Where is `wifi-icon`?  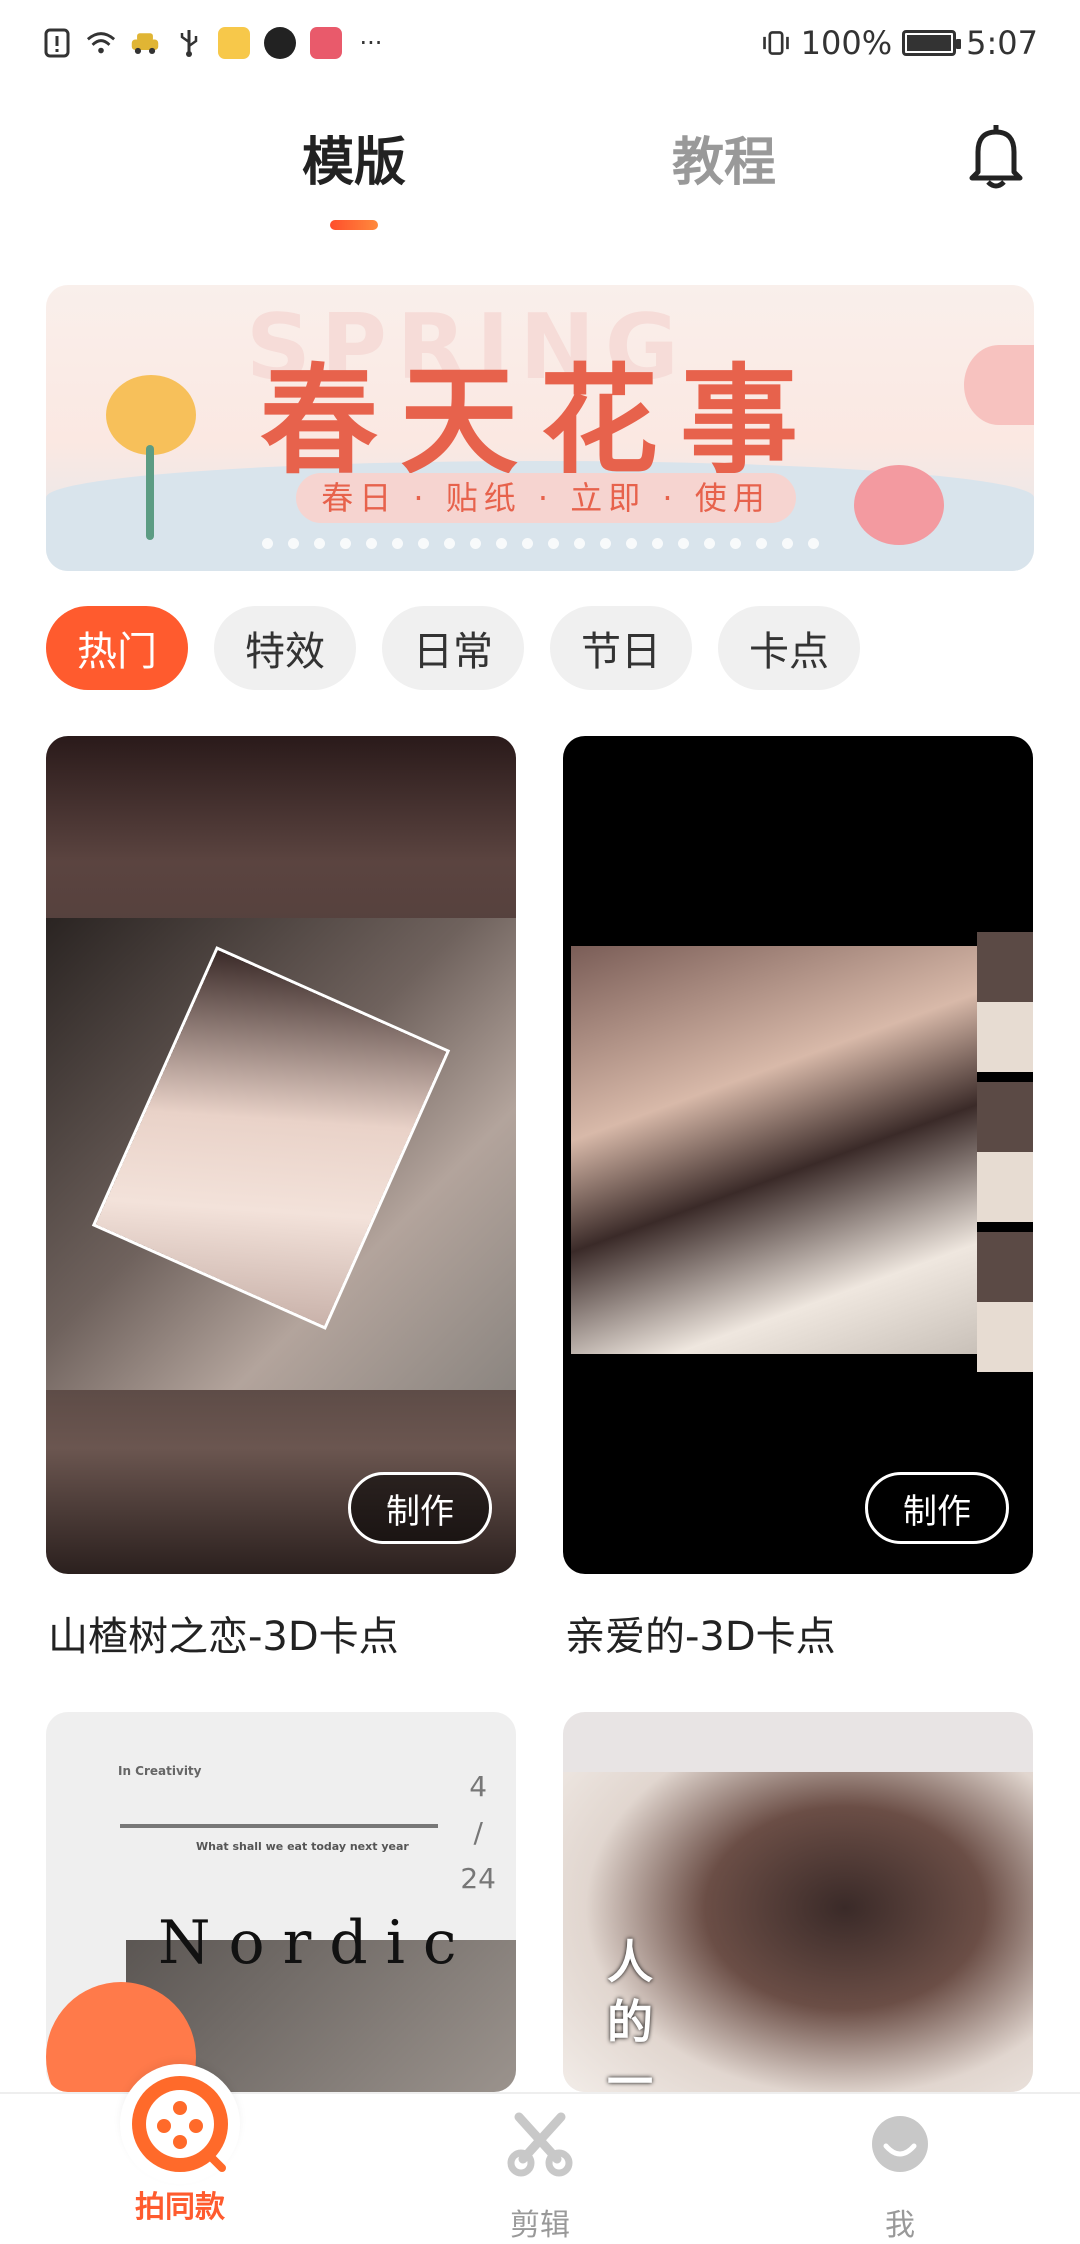 wifi-icon is located at coordinates (101, 43).